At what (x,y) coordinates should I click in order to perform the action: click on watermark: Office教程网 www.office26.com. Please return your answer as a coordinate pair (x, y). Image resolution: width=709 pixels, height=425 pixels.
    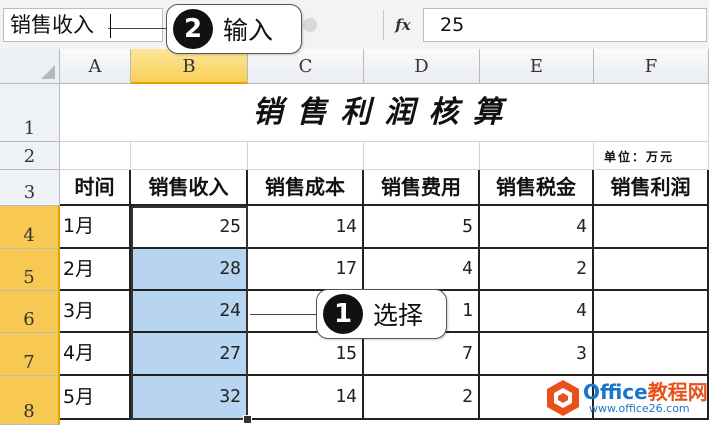
    Looking at the image, I should click on (626, 399).